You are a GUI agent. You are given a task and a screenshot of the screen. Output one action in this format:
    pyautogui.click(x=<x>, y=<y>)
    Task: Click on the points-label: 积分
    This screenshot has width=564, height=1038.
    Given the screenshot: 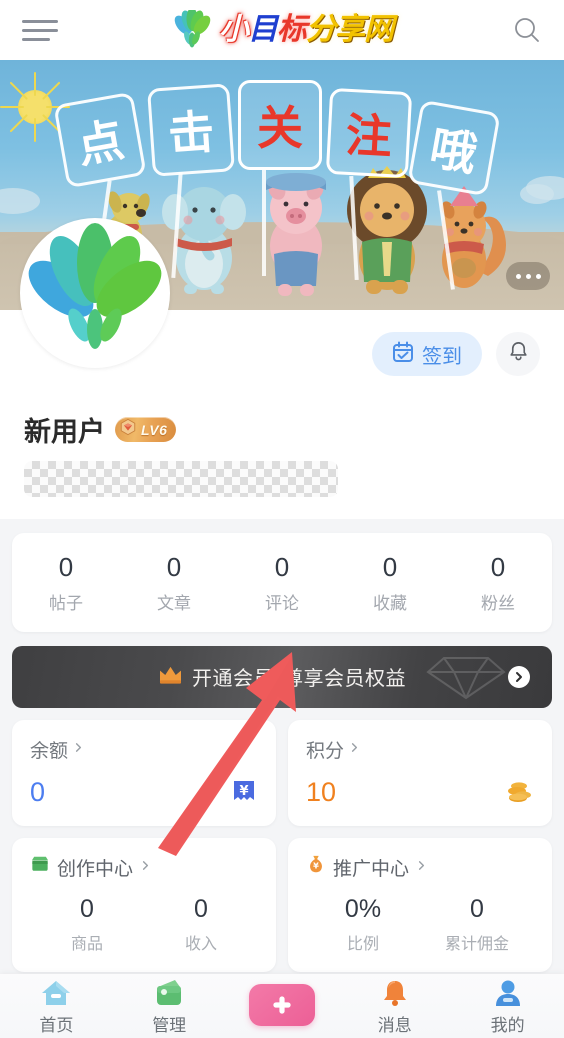 What is the action you would take?
    pyautogui.click(x=325, y=751)
    